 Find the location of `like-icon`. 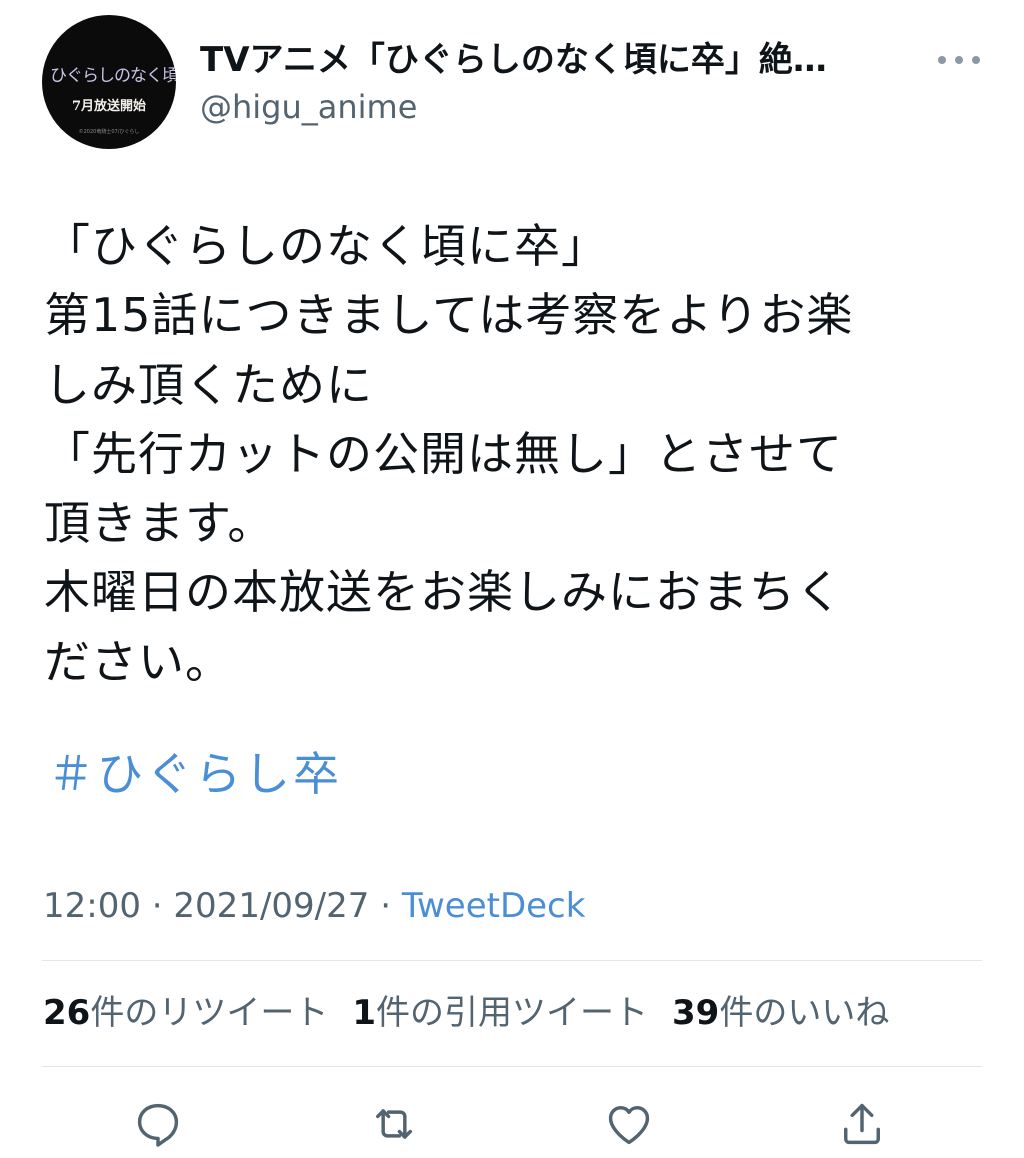

like-icon is located at coordinates (629, 1125).